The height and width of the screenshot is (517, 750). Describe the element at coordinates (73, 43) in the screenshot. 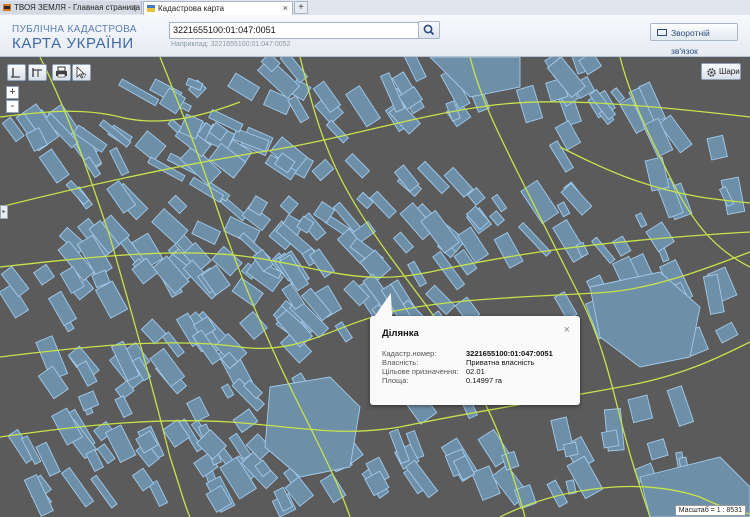

I see `logo-line-2: КАРТА УКРАЇНИ` at that location.